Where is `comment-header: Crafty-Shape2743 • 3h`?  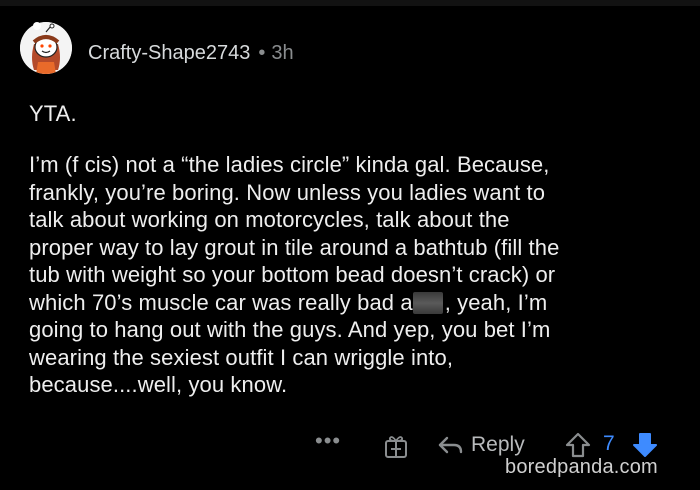 comment-header: Crafty-Shape2743 • 3h is located at coordinates (191, 53).